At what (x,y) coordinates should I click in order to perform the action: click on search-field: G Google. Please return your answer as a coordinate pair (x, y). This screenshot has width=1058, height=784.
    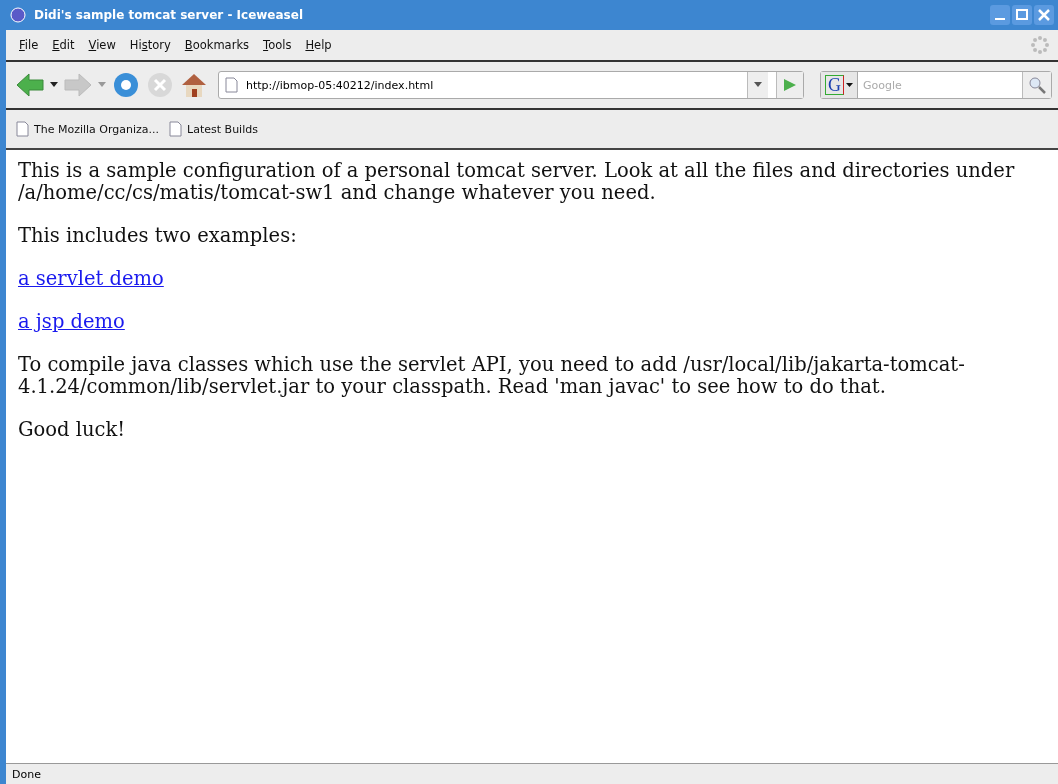
    Looking at the image, I should click on (936, 85).